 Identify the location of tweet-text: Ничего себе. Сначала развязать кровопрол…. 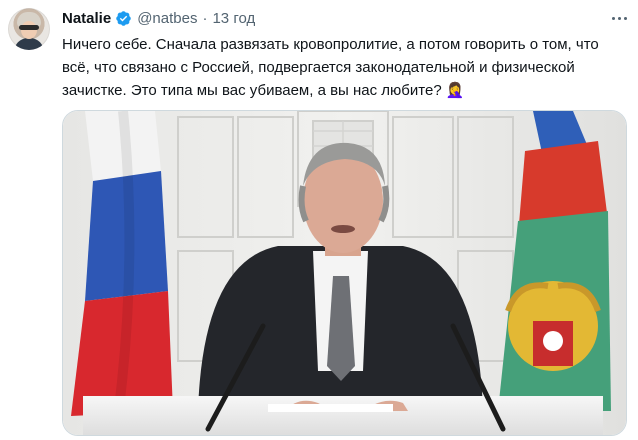
(344, 67).